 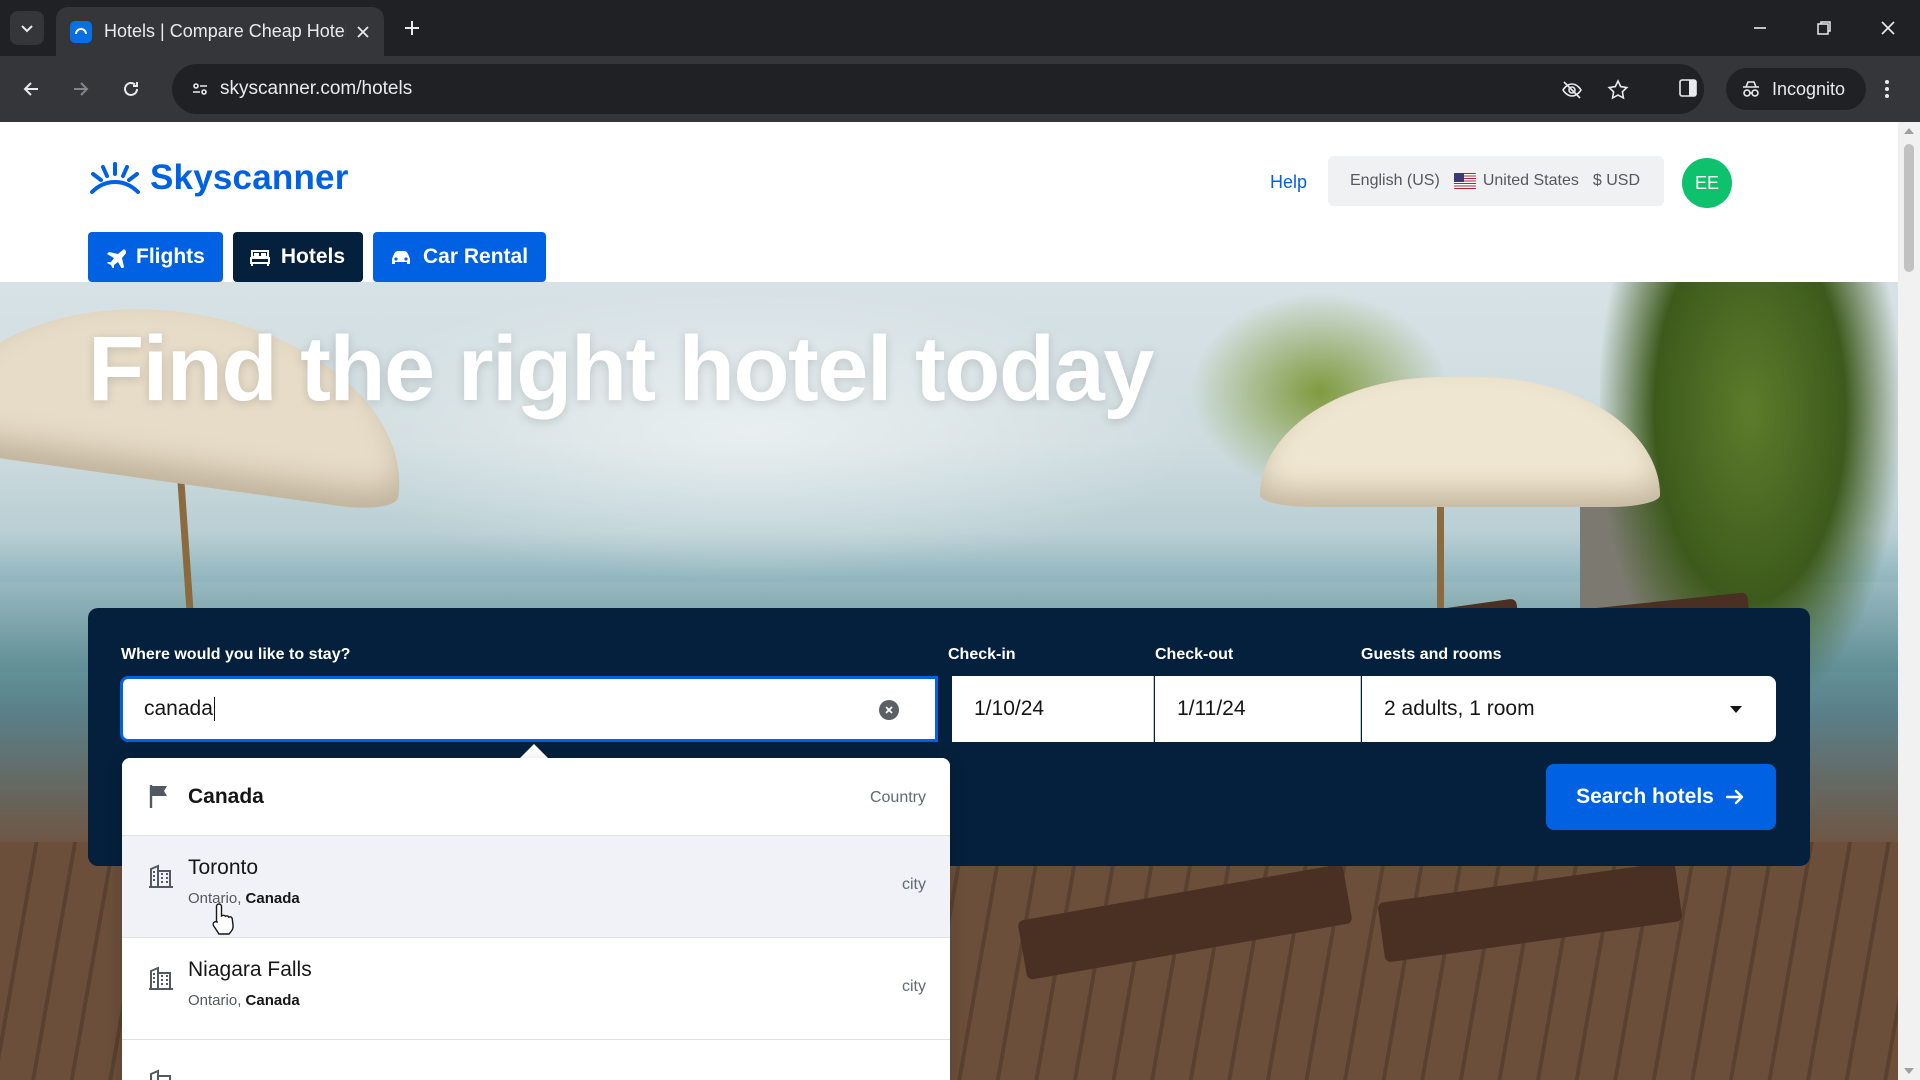 What do you see at coordinates (1464, 181) in the screenshot?
I see `us-flag-icon` at bounding box center [1464, 181].